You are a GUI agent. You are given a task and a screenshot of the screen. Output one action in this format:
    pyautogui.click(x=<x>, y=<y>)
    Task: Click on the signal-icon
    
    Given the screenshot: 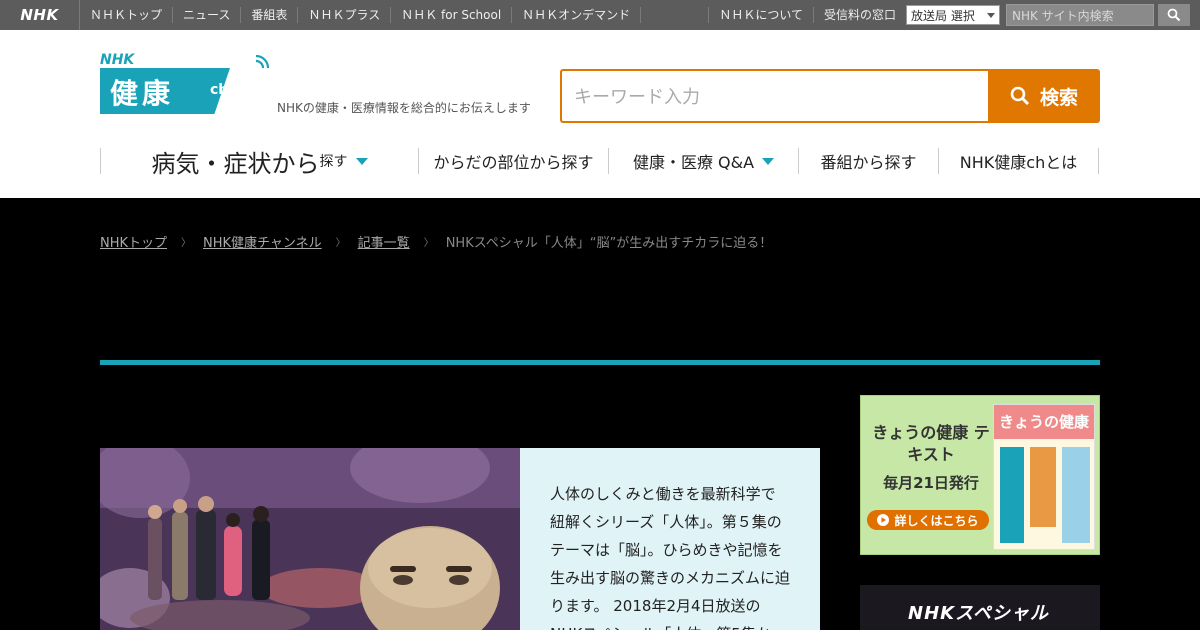 What is the action you would take?
    pyautogui.click(x=262, y=61)
    